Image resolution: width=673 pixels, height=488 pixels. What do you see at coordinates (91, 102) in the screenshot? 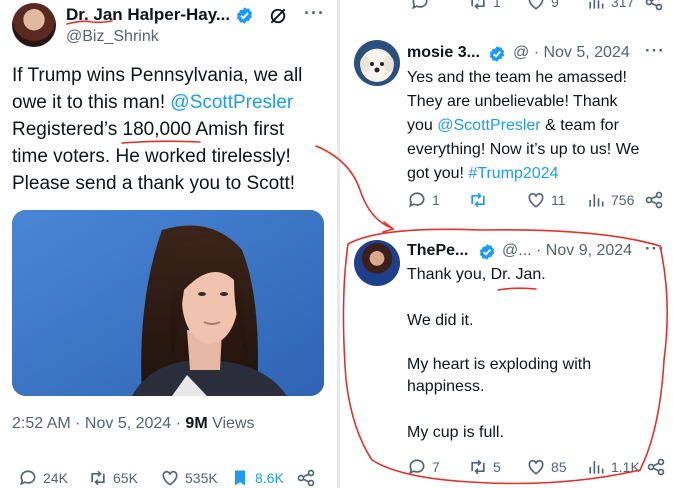
I see `tweet-text-segment: owe it to this man!` at bounding box center [91, 102].